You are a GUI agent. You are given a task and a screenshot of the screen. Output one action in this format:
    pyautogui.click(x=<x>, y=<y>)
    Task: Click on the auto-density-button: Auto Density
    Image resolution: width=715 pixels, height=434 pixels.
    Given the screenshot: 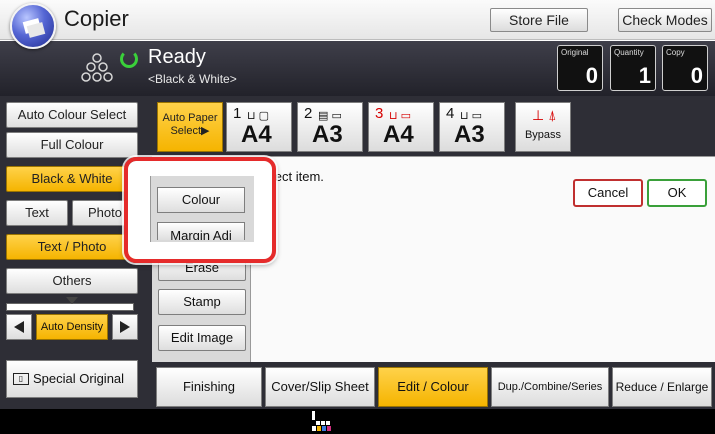 What is the action you would take?
    pyautogui.click(x=72, y=327)
    